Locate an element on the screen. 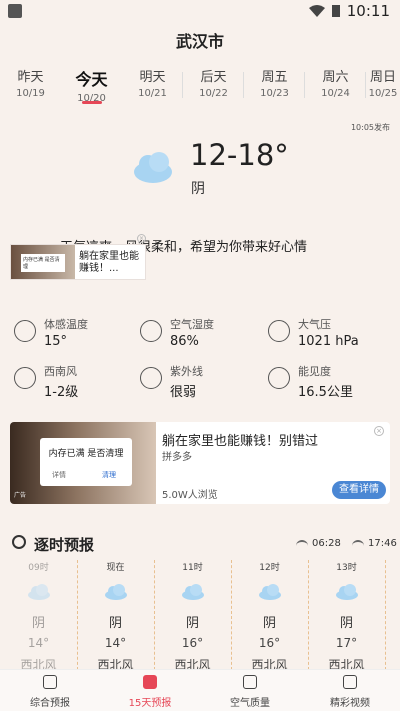 Image resolution: width=400 pixels, height=711 pixels. notification-icon is located at coordinates (15, 11).